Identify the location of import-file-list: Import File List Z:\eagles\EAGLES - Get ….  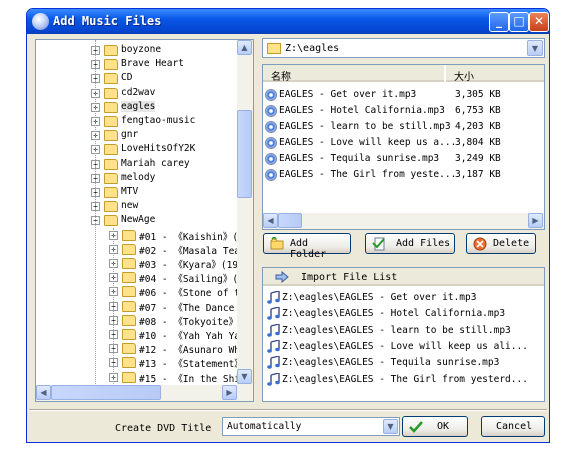
(403, 334).